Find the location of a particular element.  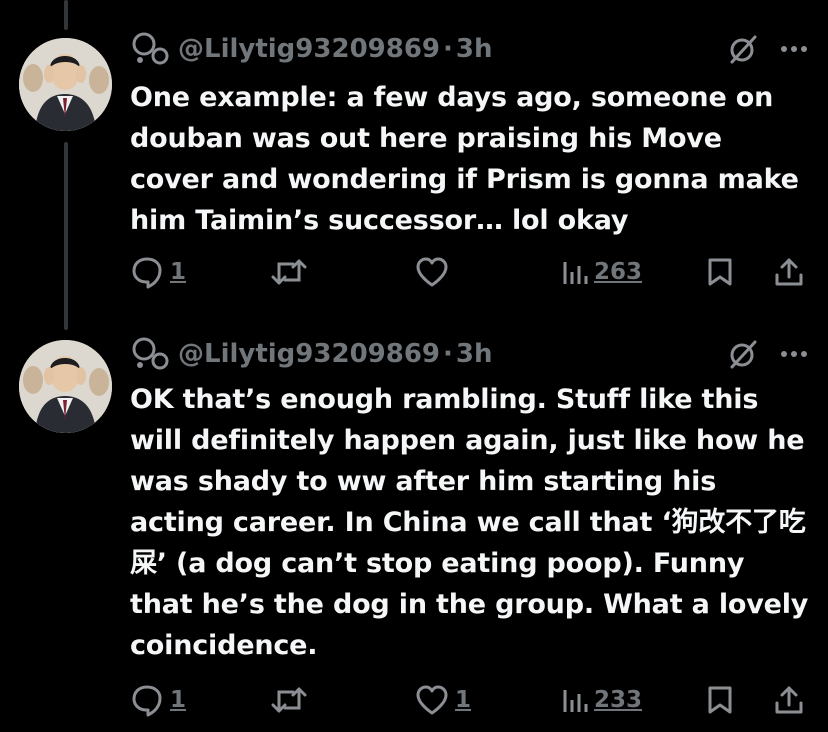

like-button: 1 is located at coordinates (443, 700).